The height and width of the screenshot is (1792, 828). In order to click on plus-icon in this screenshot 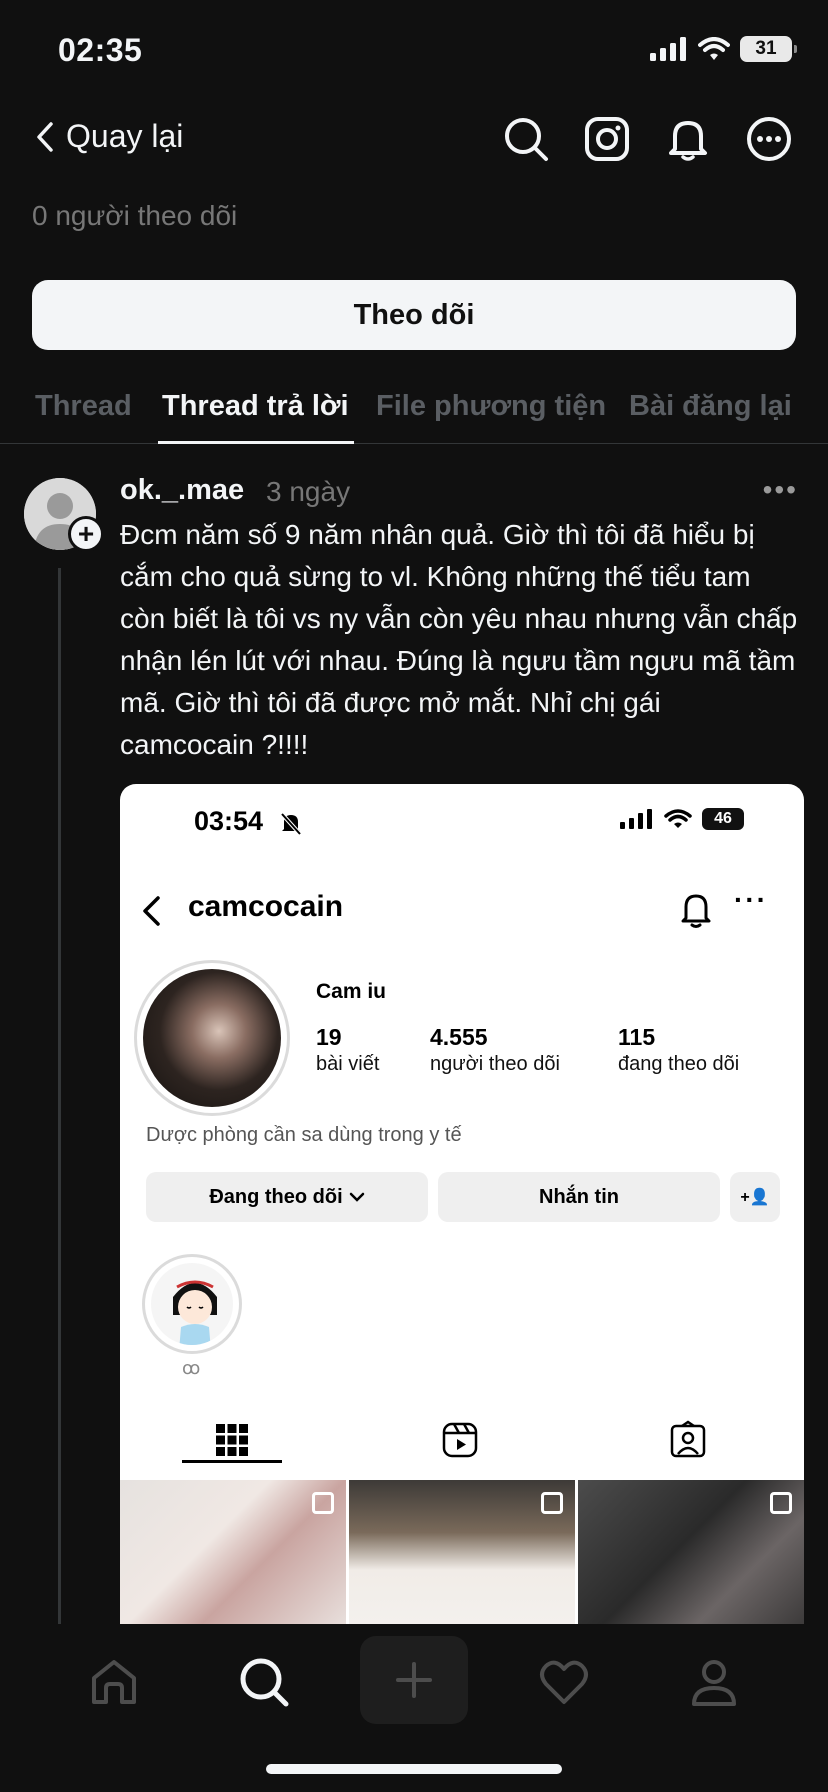, I will do `click(414, 1680)`.